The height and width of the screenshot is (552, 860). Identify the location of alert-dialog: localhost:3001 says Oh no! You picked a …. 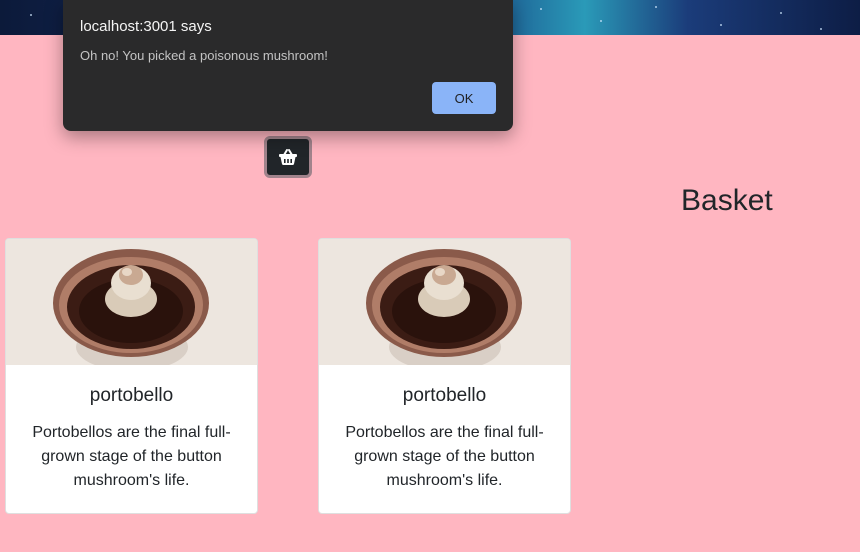
(288, 65).